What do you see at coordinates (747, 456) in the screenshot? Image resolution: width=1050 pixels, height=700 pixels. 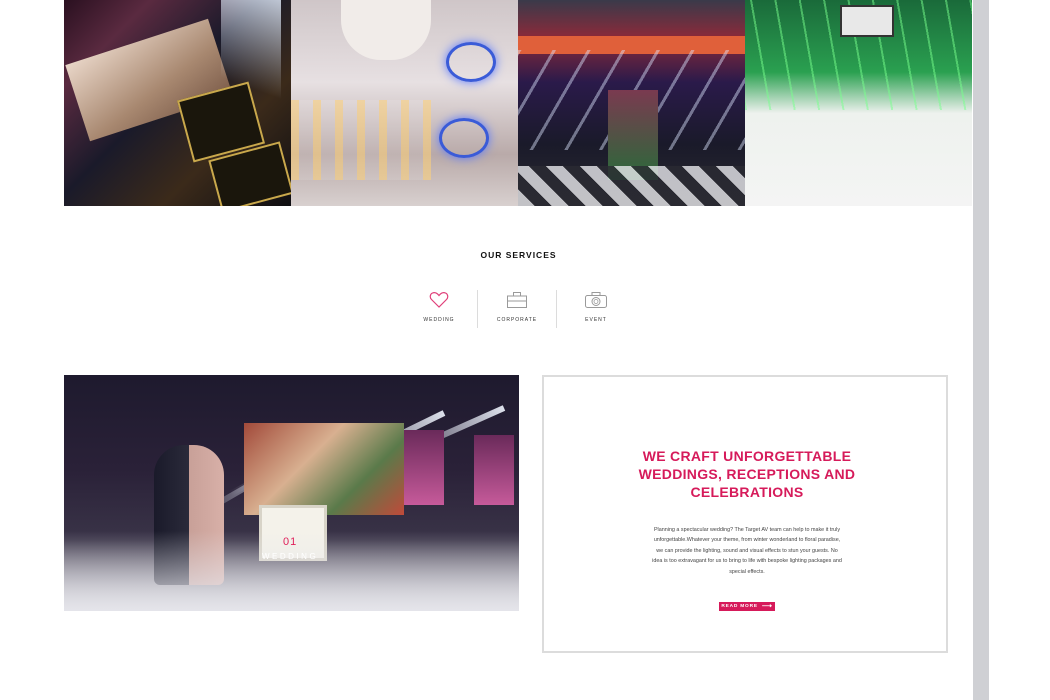 I see `heading-line: WE CRAFT UNFORGETTABLE` at bounding box center [747, 456].